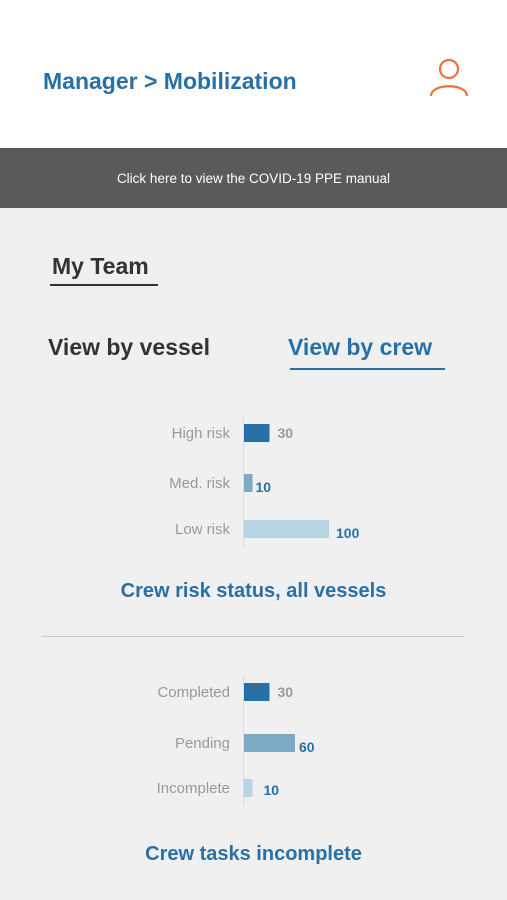 This screenshot has width=507, height=900. Describe the element at coordinates (201, 433) in the screenshot. I see `category-label: High risk` at that location.